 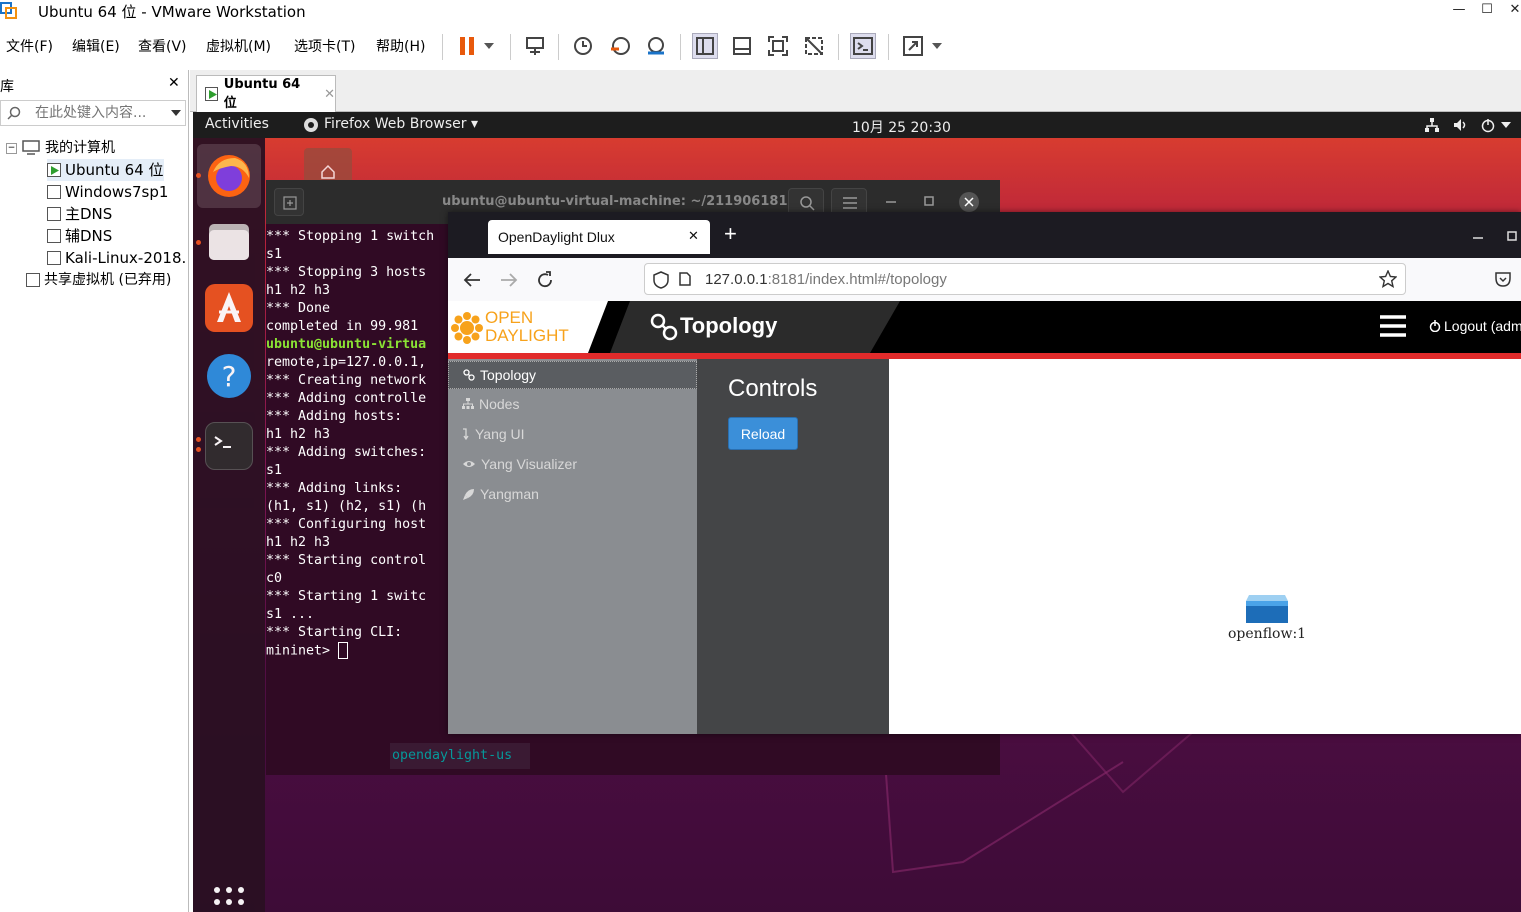 What do you see at coordinates (1459, 11) in the screenshot?
I see `minimize-button: —` at bounding box center [1459, 11].